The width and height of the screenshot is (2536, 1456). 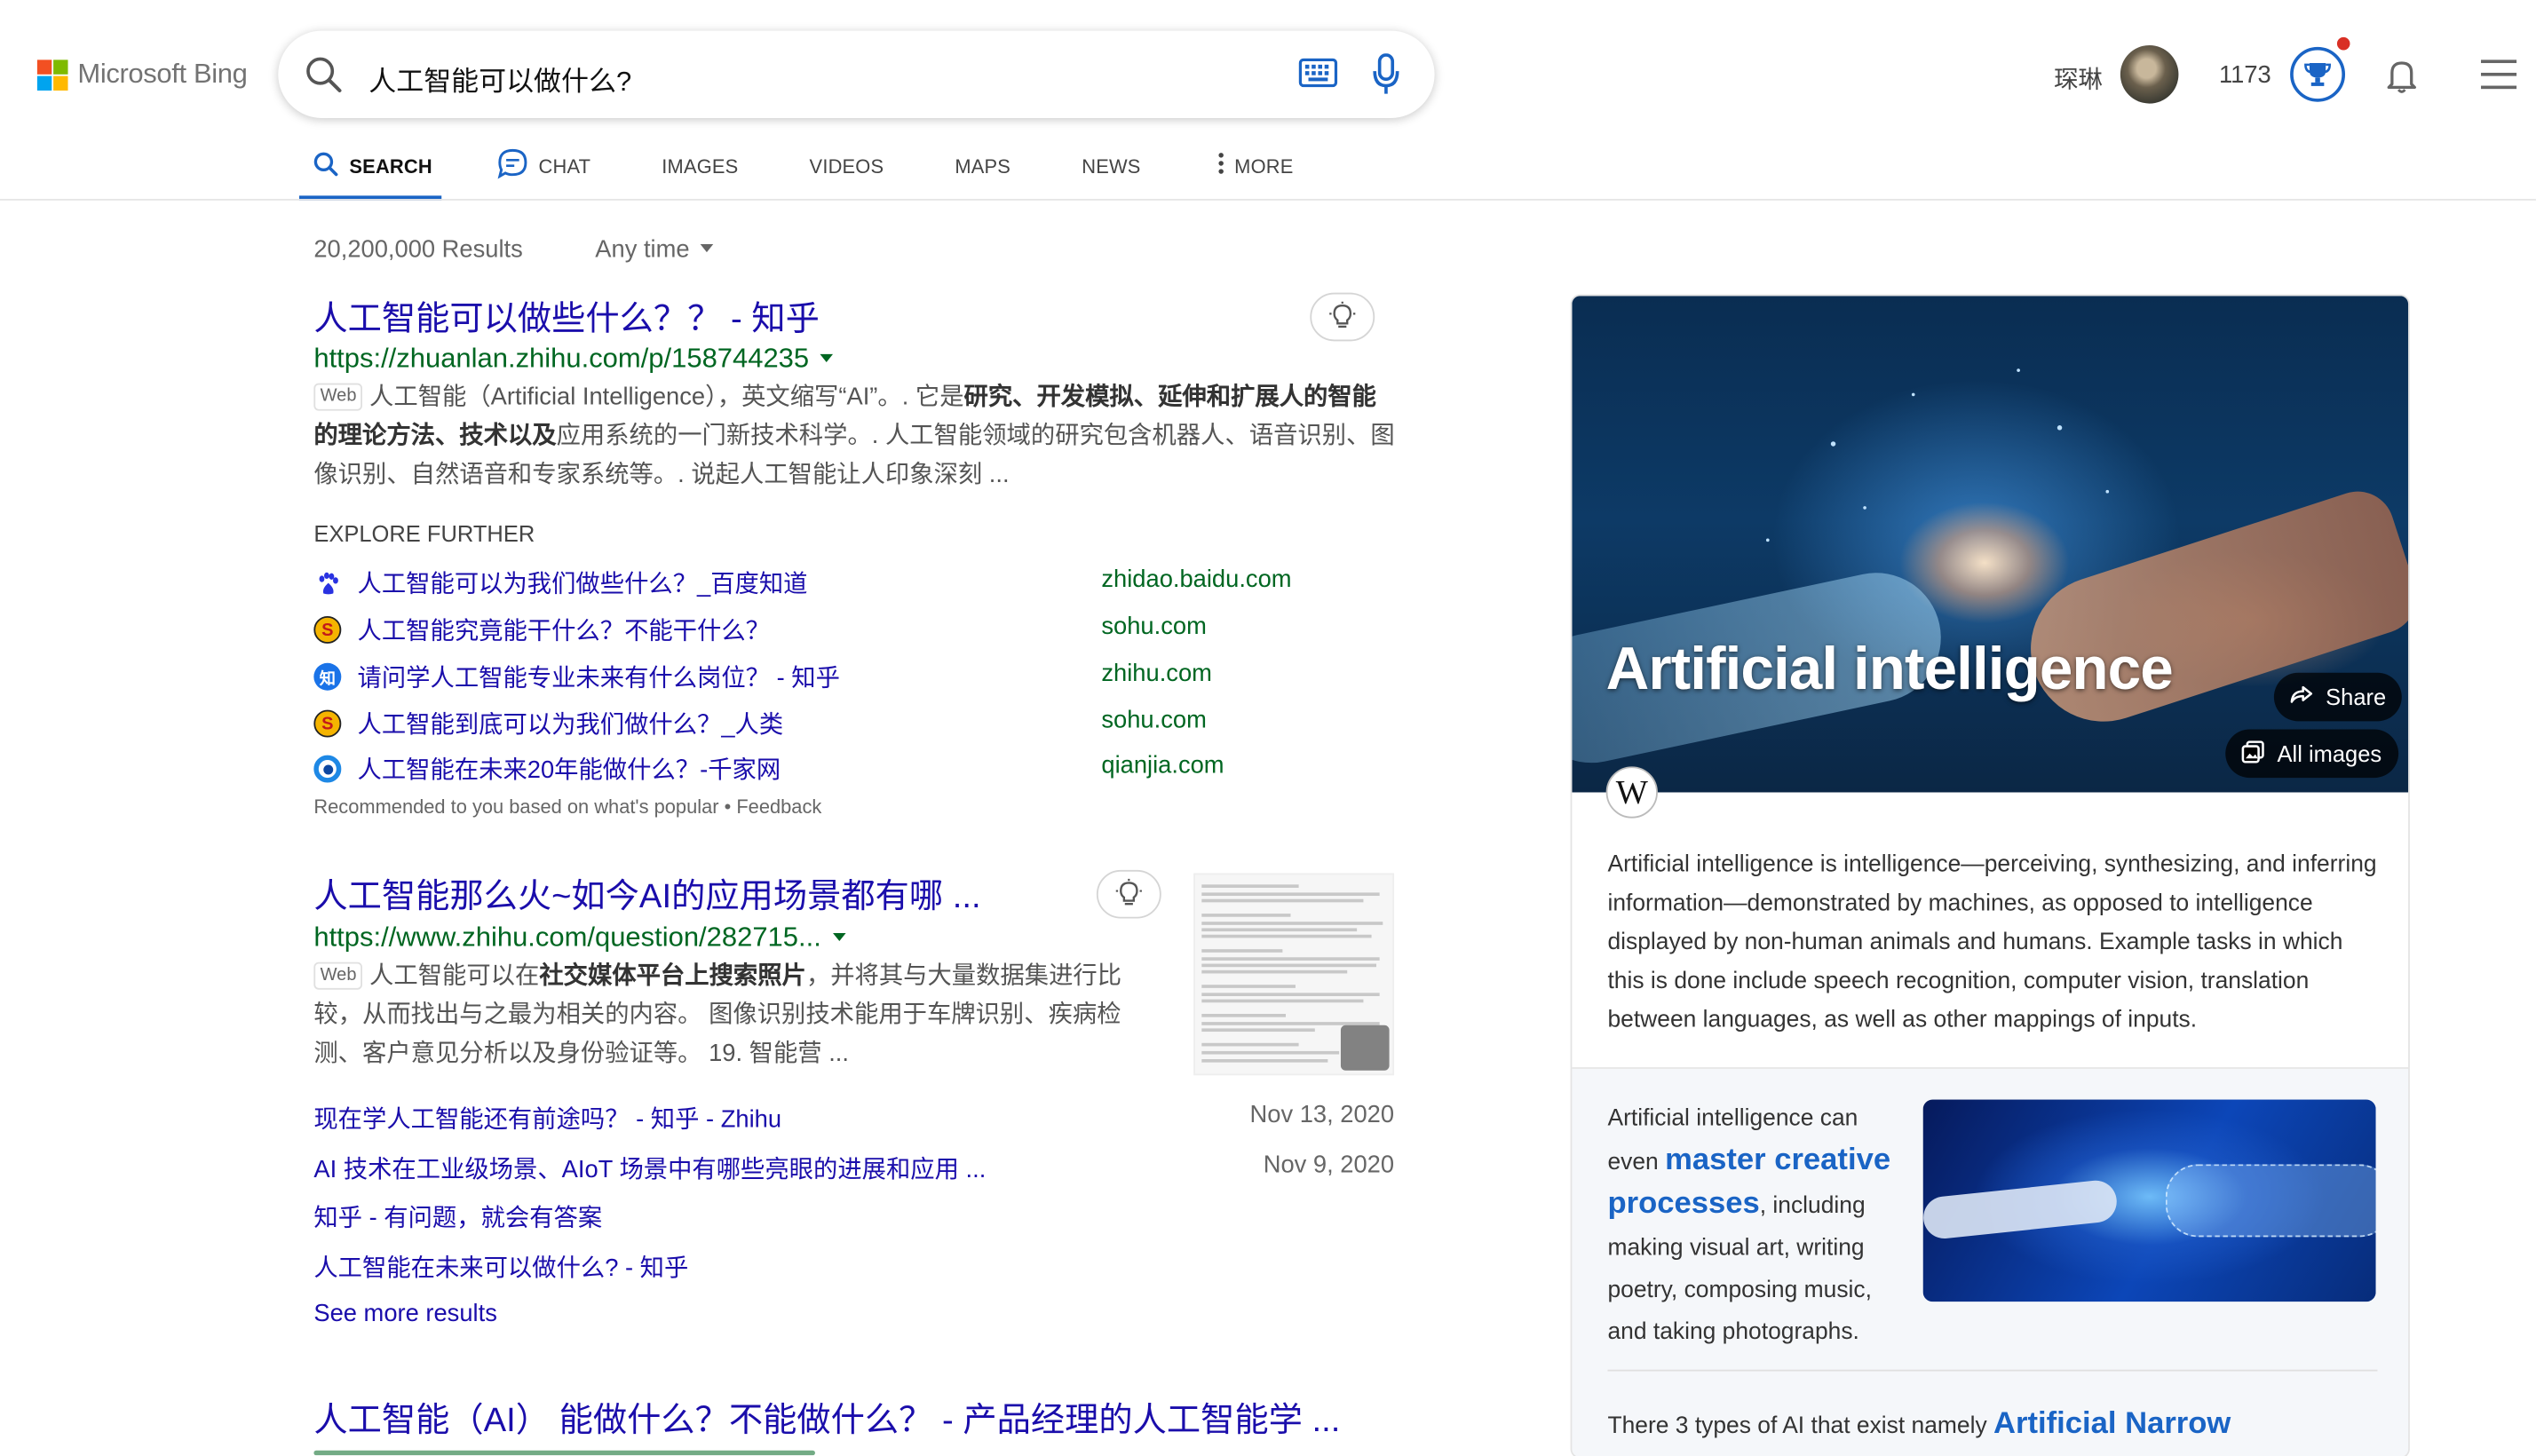 What do you see at coordinates (1156, 674) in the screenshot?
I see `explore-domain: zhihu.com` at bounding box center [1156, 674].